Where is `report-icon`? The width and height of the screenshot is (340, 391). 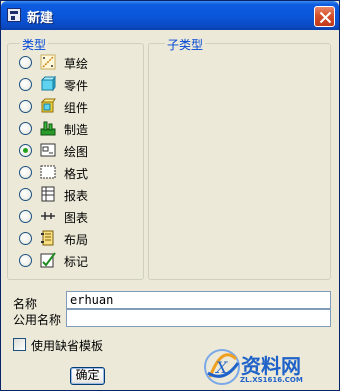
report-icon is located at coordinates (48, 194).